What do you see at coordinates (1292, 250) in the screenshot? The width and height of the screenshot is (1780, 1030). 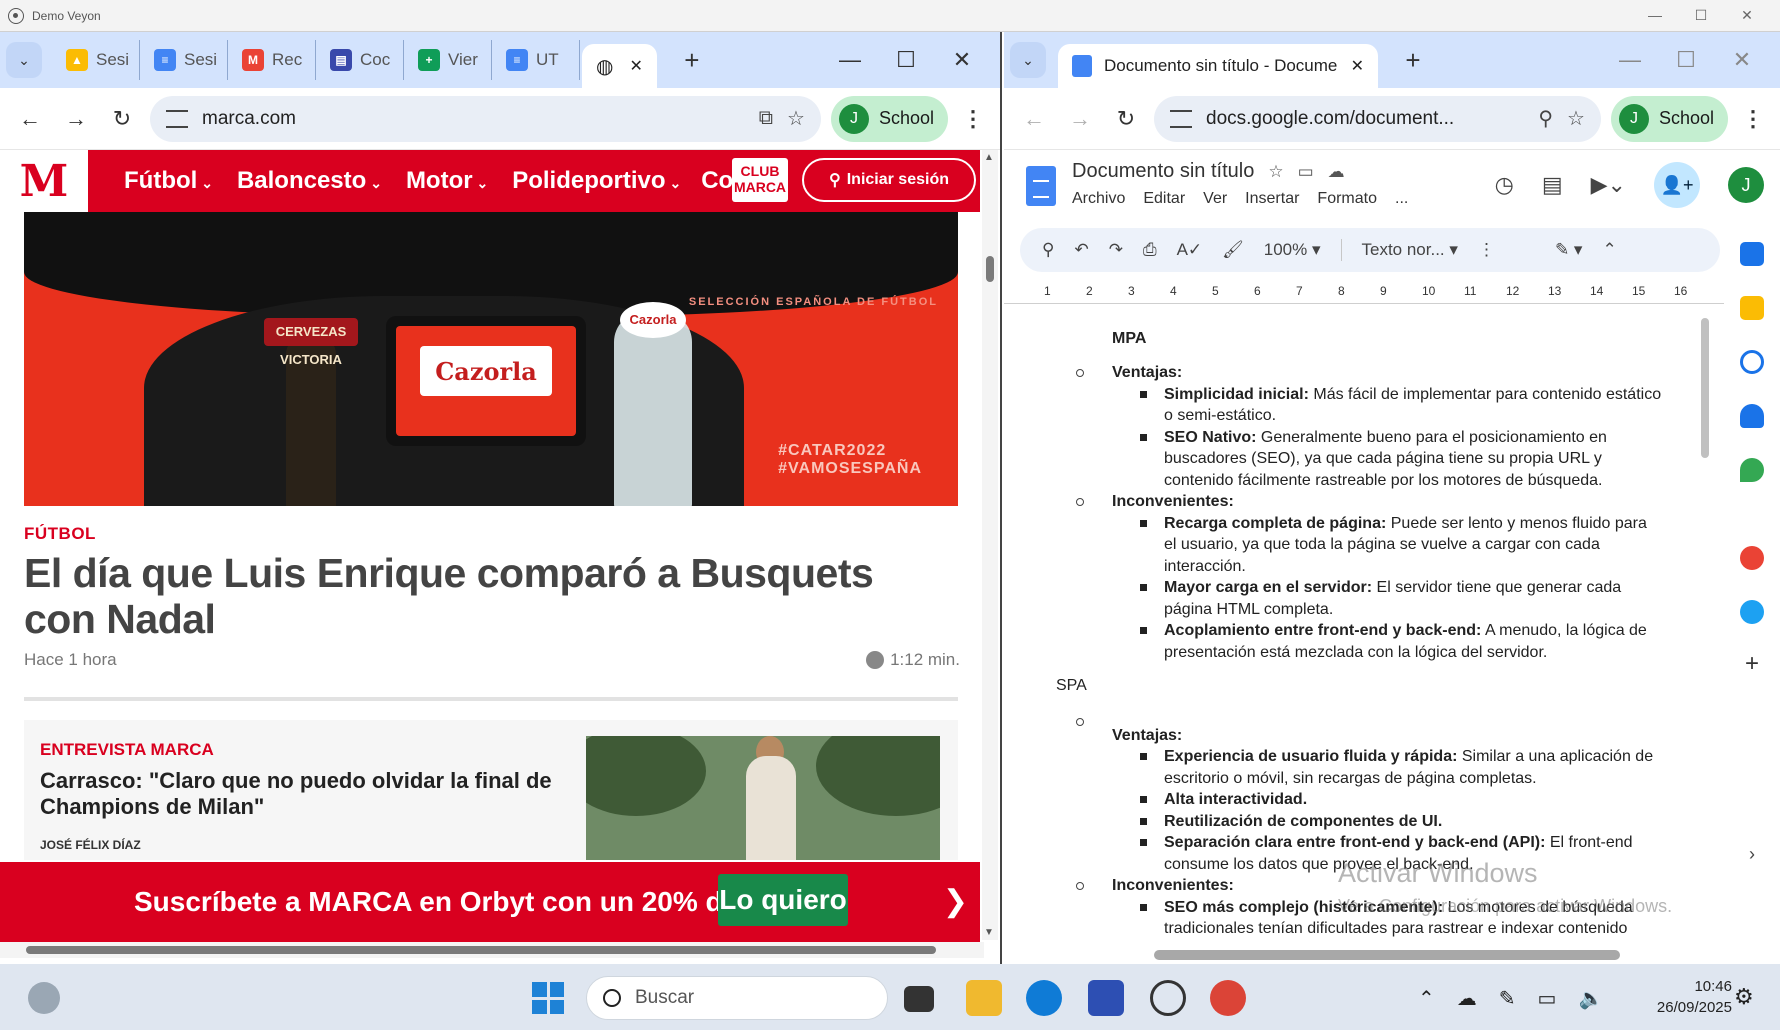 I see `zoom-select: 100% ▾` at bounding box center [1292, 250].